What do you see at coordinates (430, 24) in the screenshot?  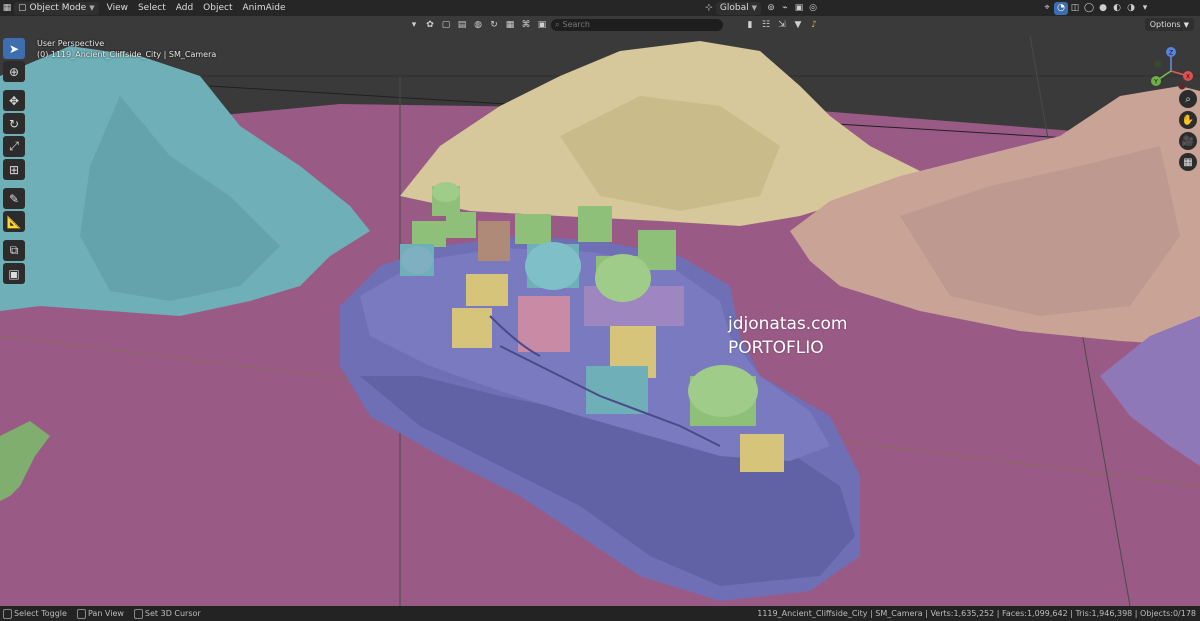 I see `color-wheel-icon: ✿` at bounding box center [430, 24].